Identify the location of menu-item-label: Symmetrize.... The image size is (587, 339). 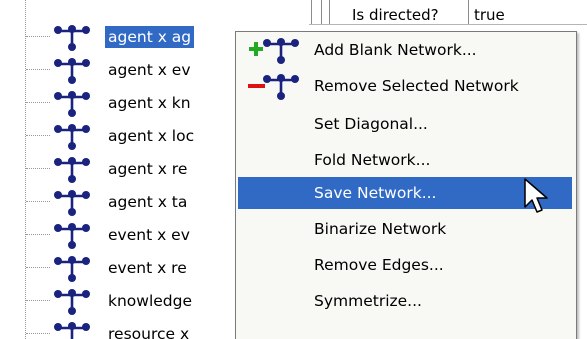
(368, 301).